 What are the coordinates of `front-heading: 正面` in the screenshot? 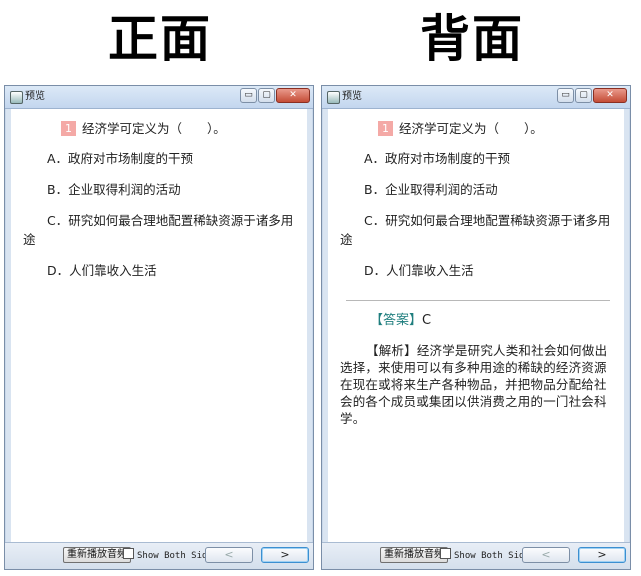 It's located at (160, 38).